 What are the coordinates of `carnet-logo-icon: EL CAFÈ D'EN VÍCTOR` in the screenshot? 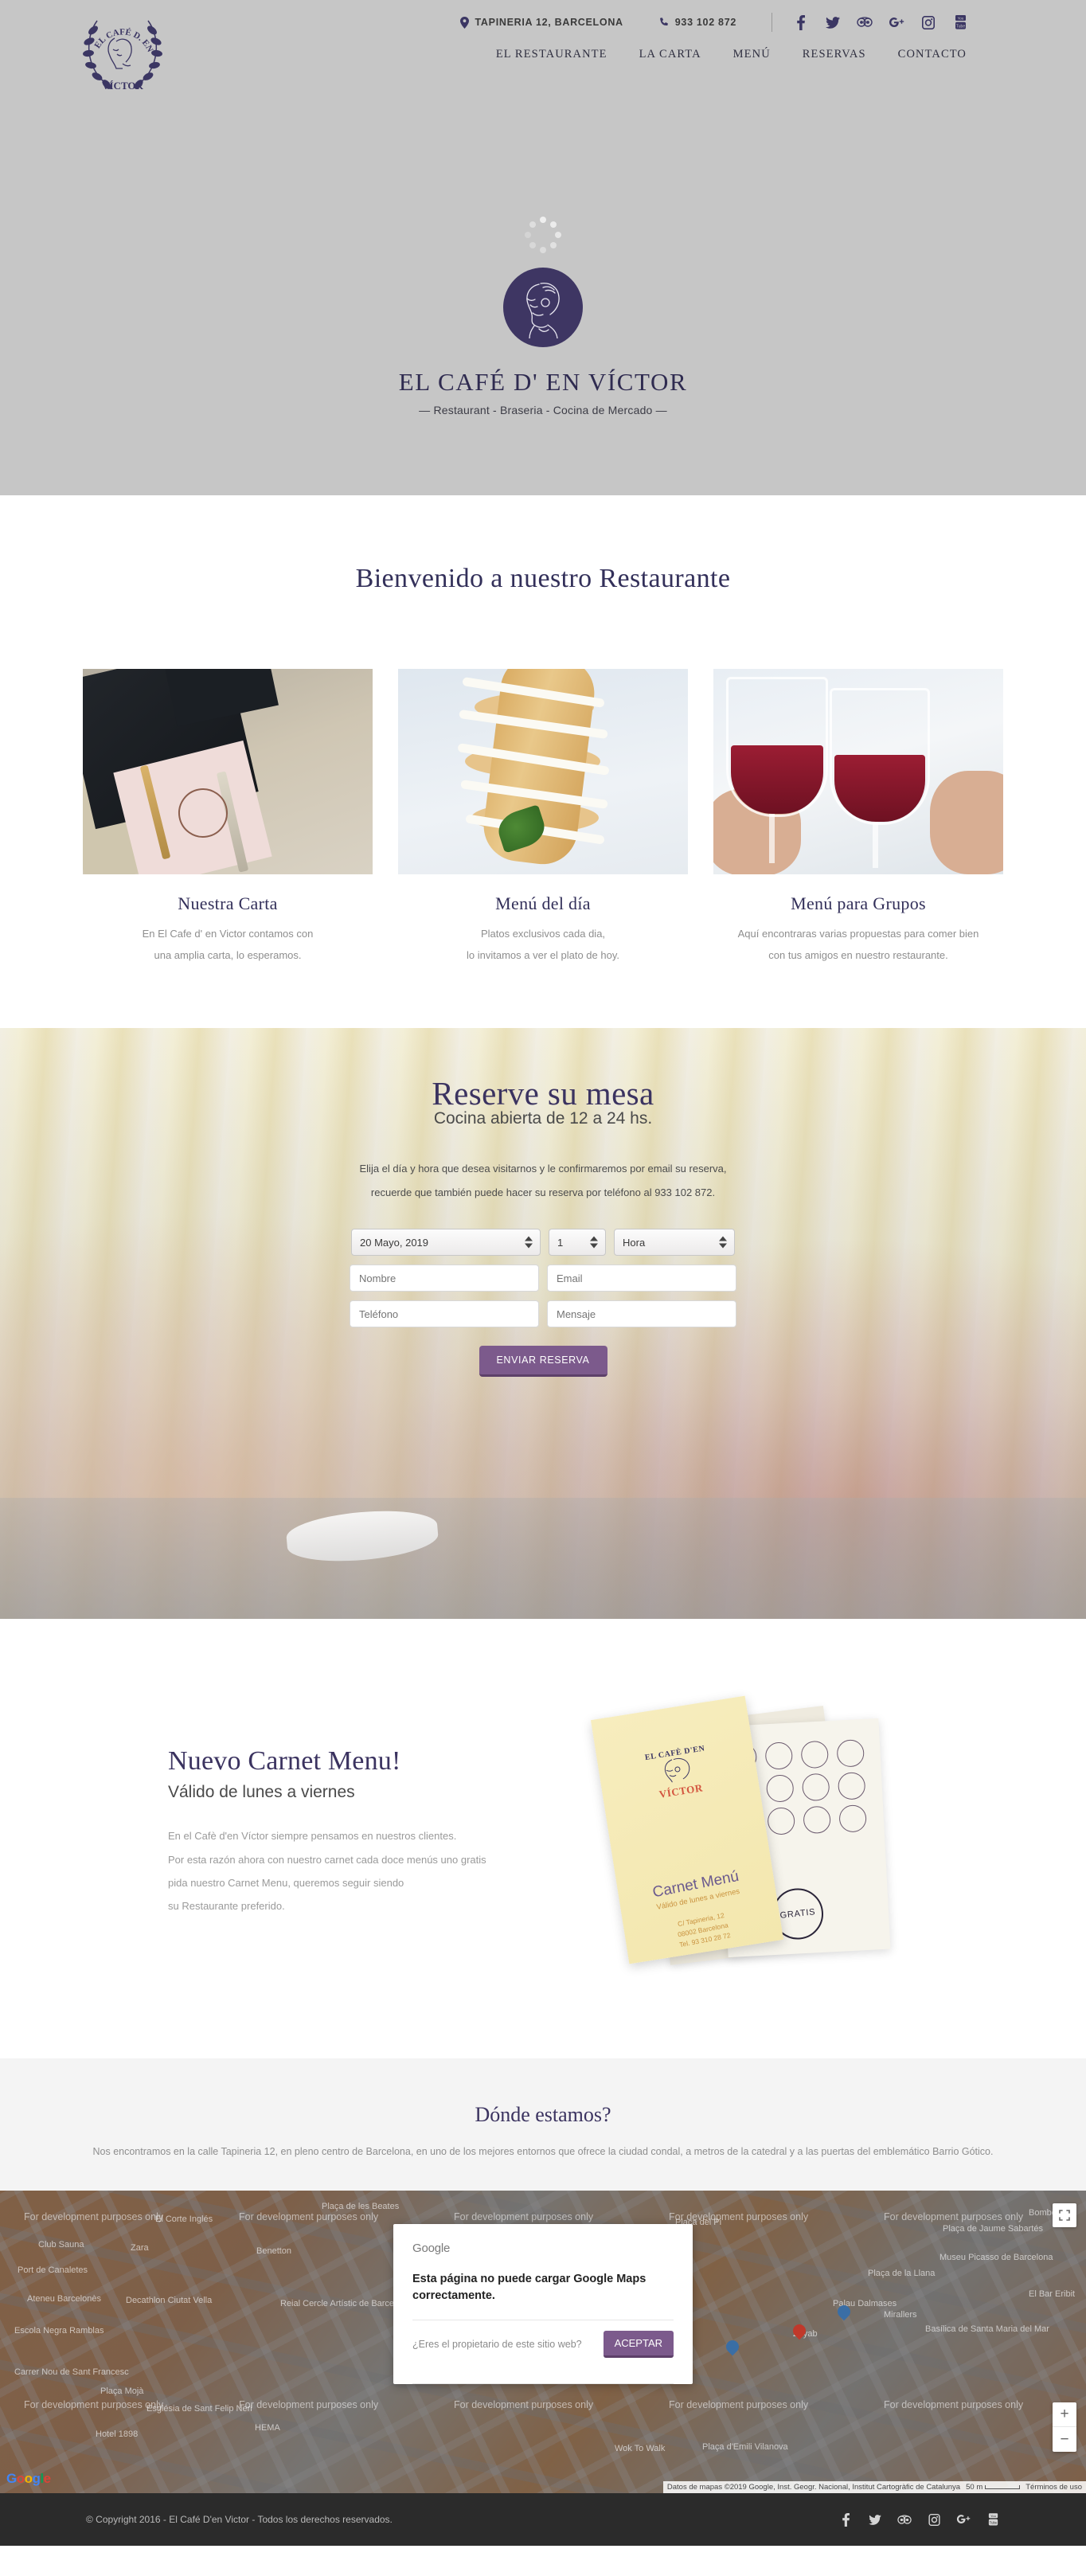 It's located at (678, 1776).